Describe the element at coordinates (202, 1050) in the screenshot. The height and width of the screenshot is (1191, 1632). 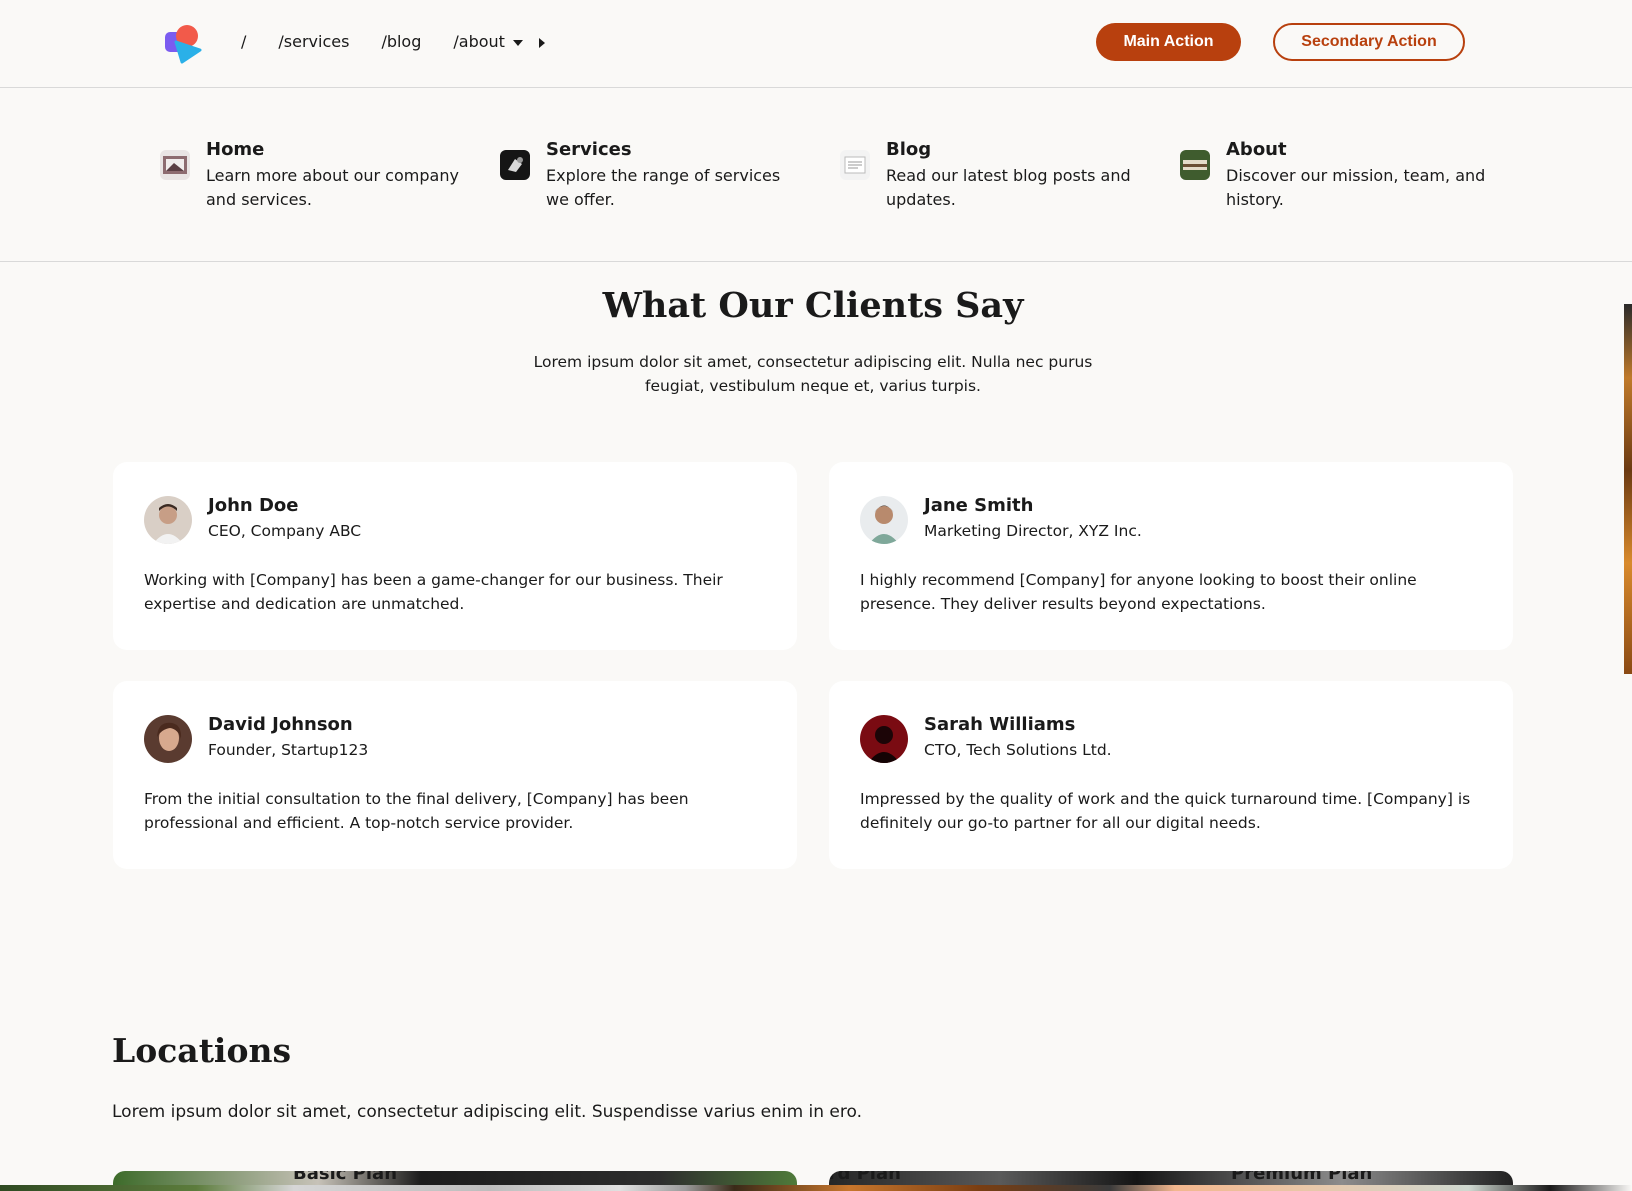
I see `locations-title: Locations` at that location.